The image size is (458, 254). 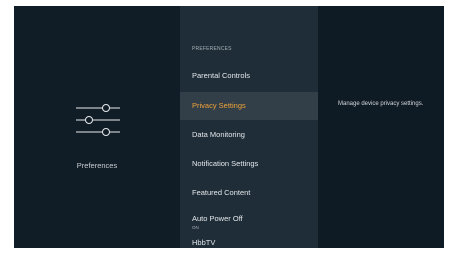 I want to click on category-label: Preferences, so click(x=97, y=165).